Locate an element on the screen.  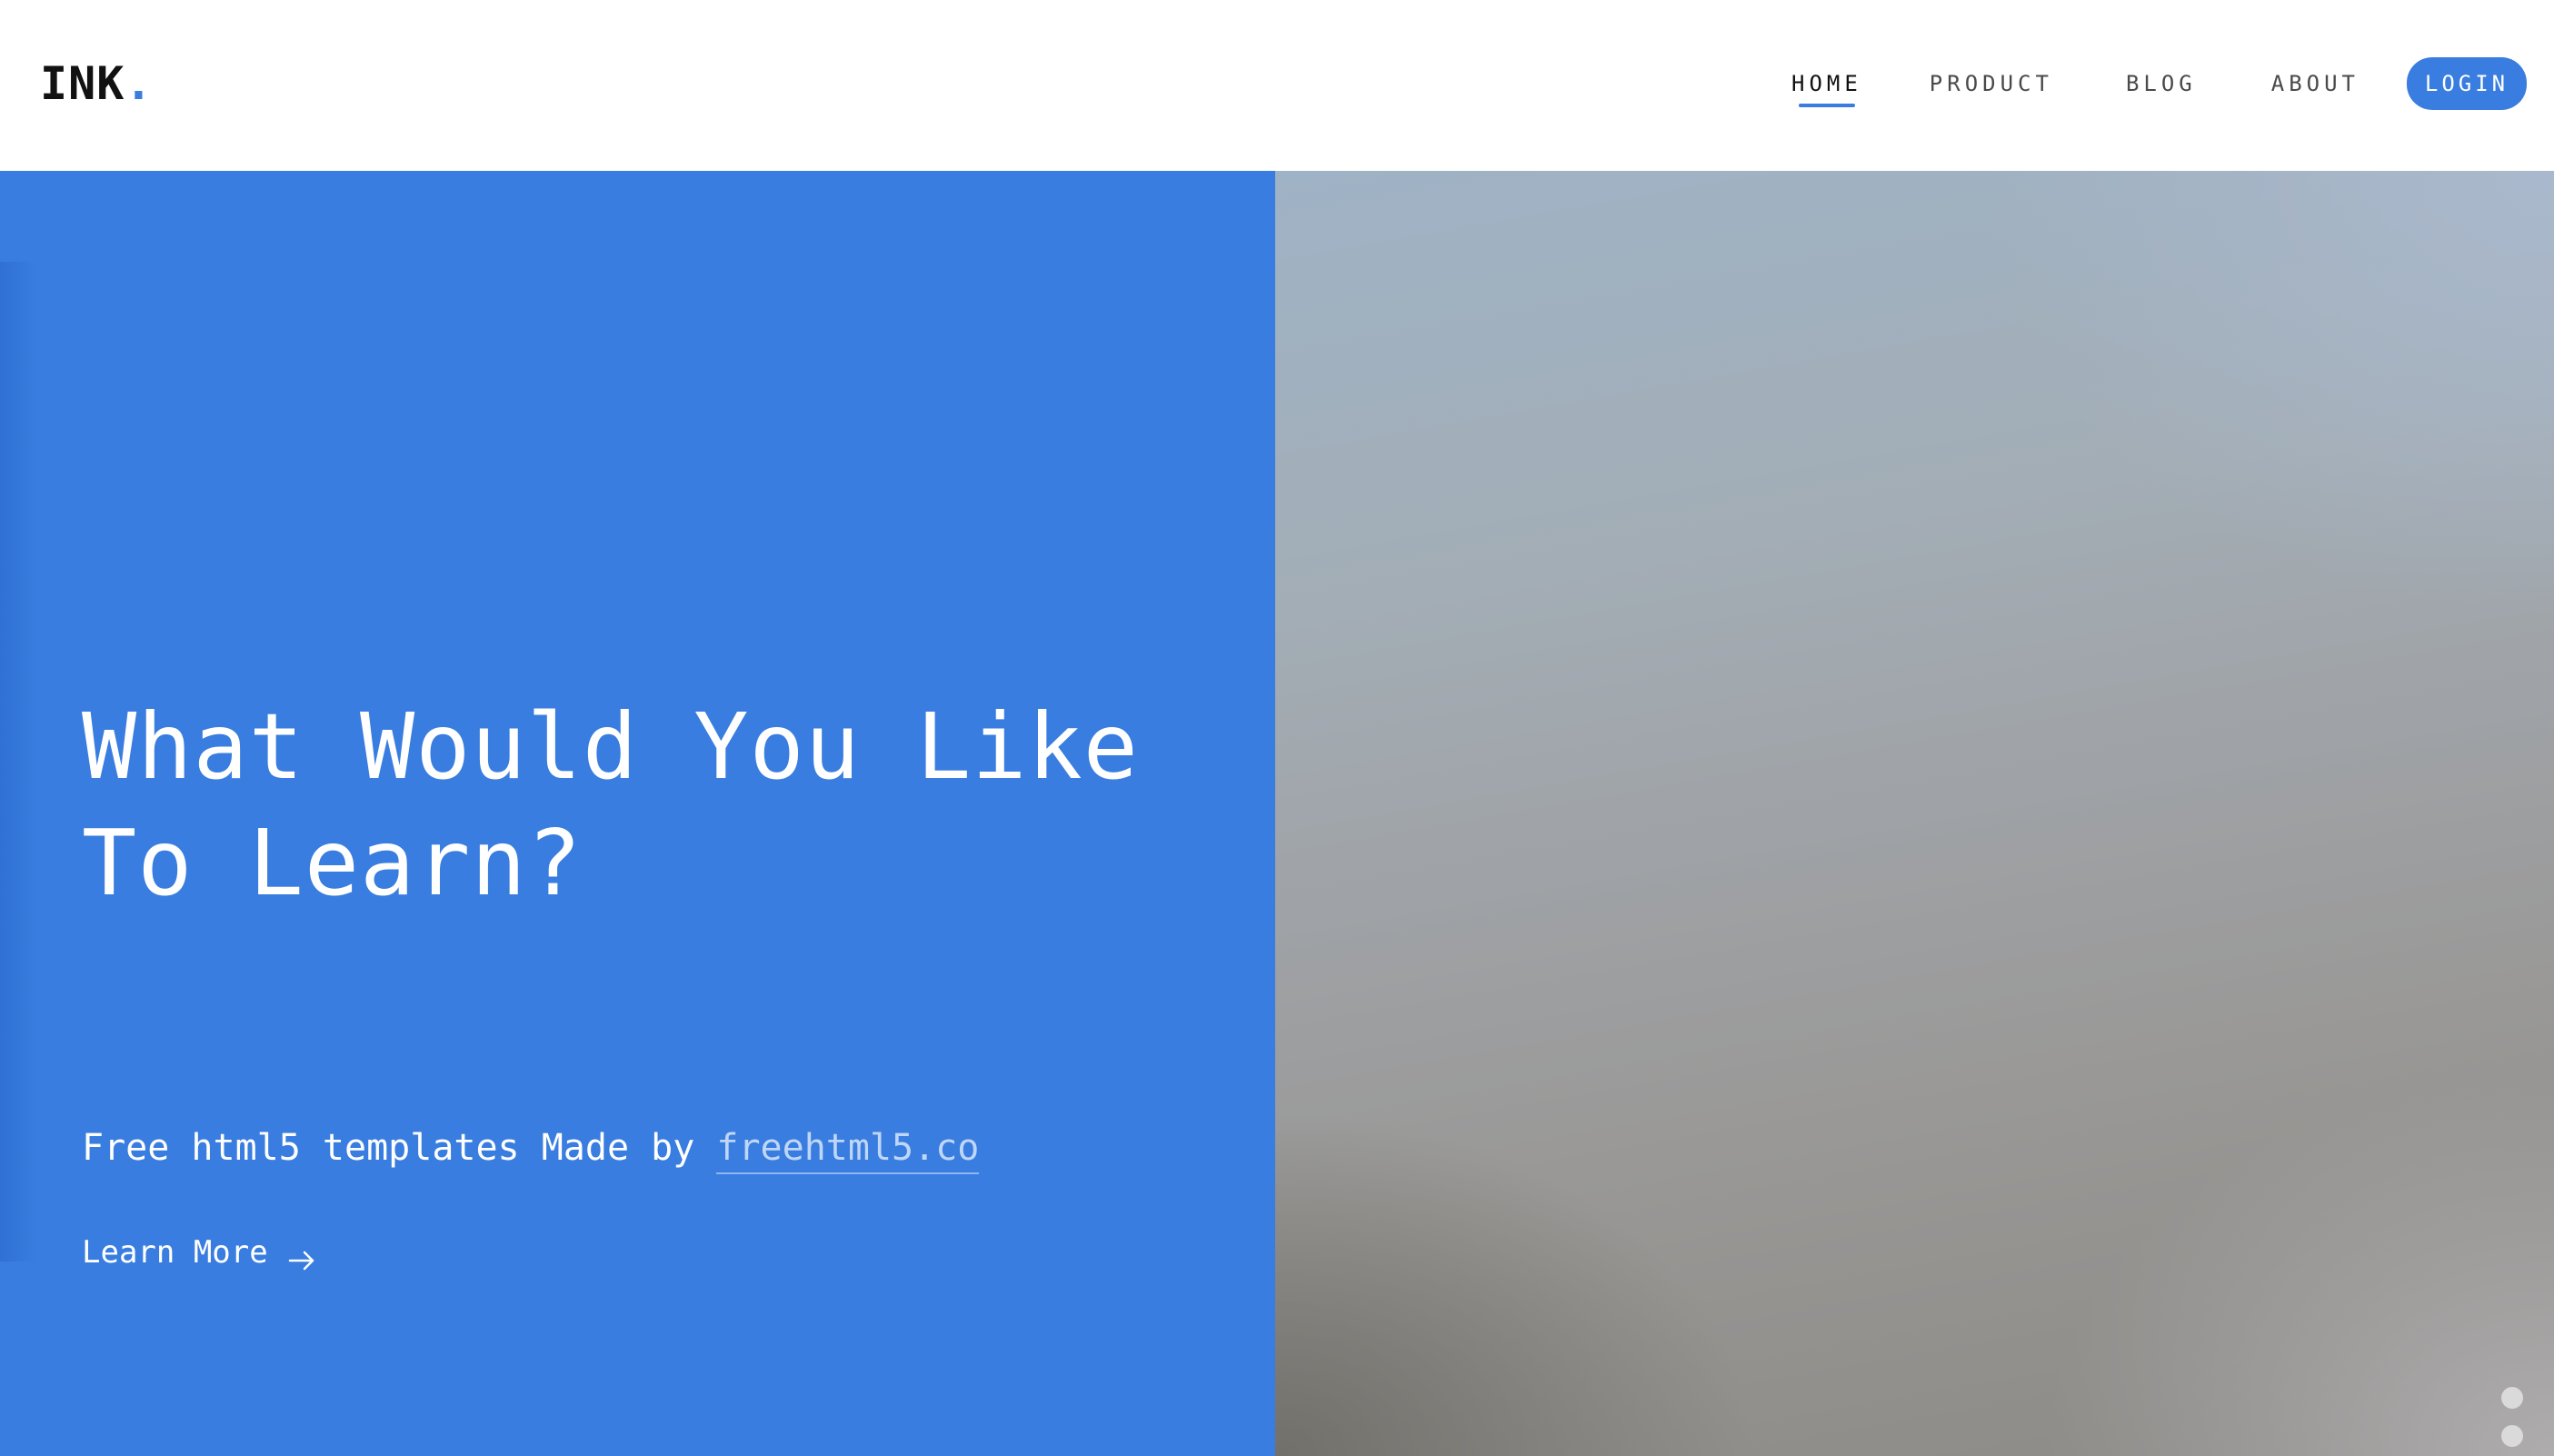
logo: INK. is located at coordinates (96, 83).